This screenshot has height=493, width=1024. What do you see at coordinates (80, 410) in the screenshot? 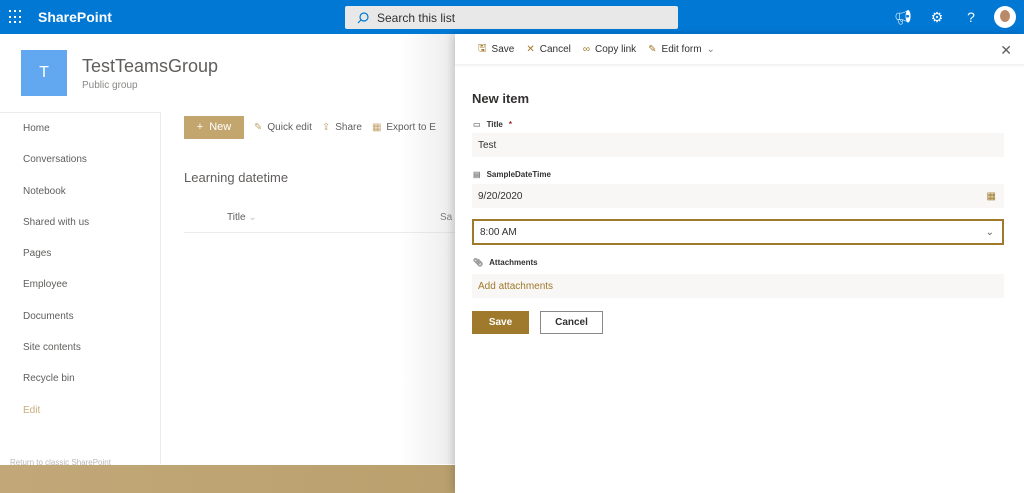
I see `nav-edit-link: Edit` at bounding box center [80, 410].